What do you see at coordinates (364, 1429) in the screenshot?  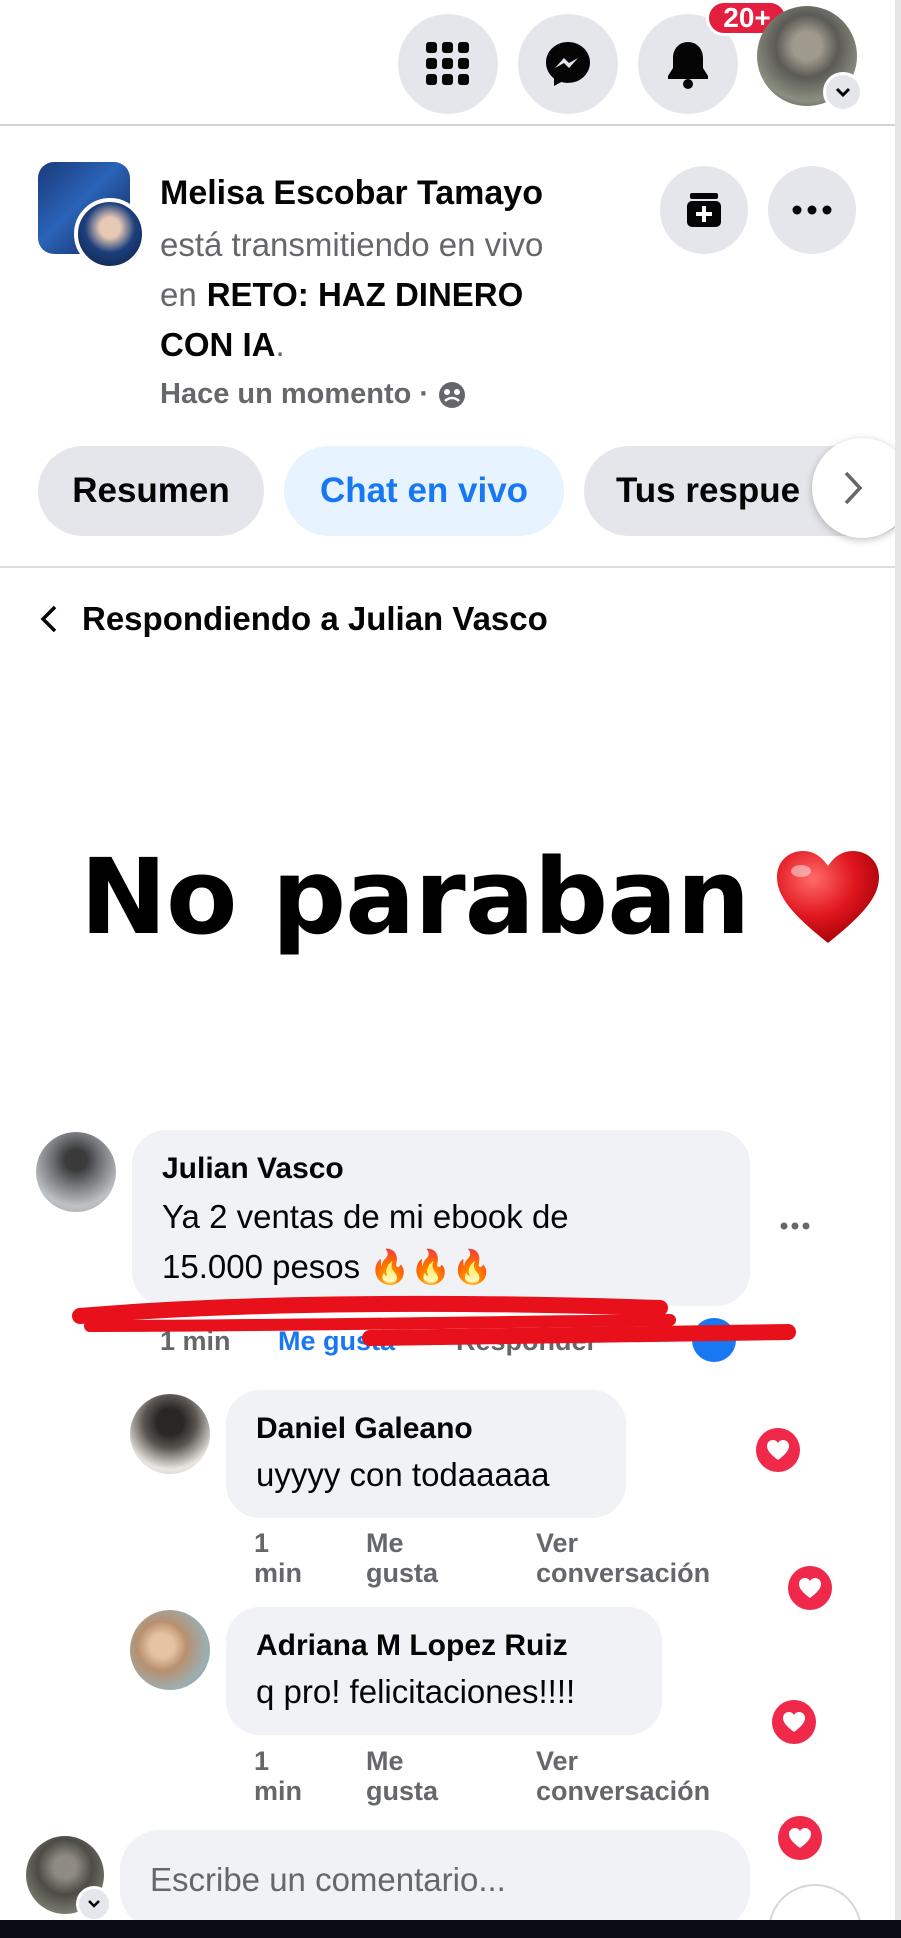 I see `reply-author: Daniel Galeano` at bounding box center [364, 1429].